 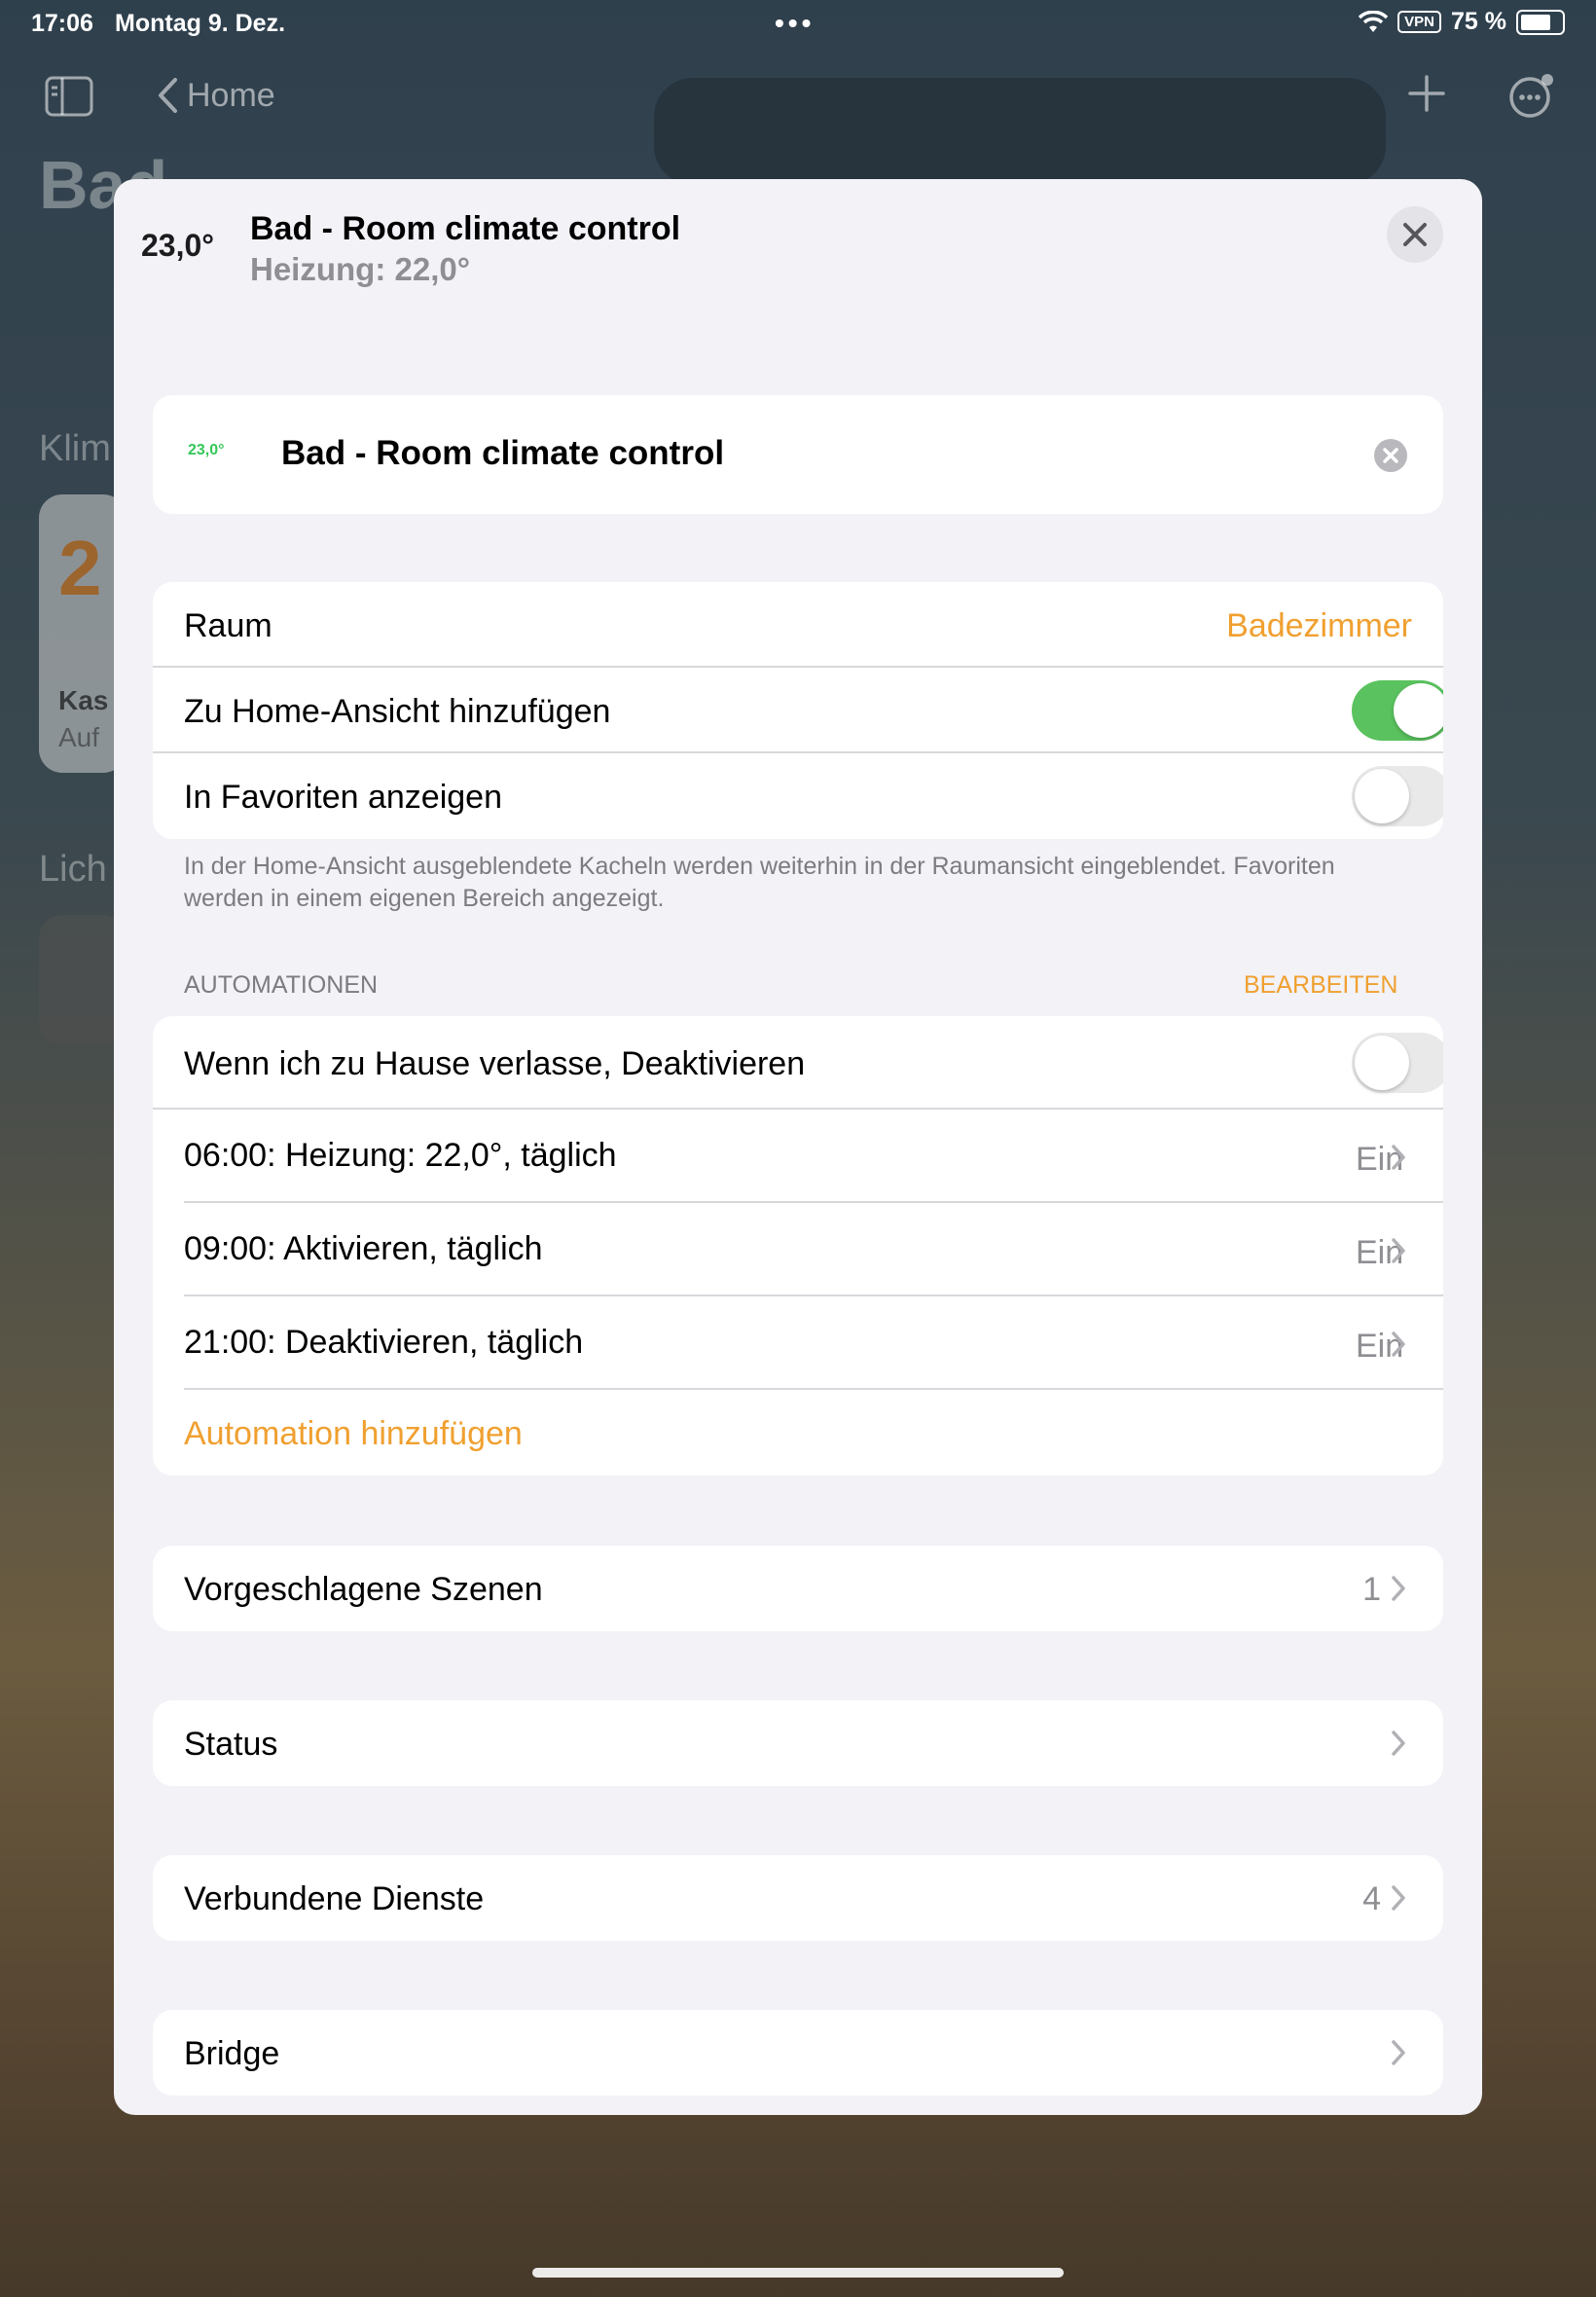 What do you see at coordinates (465, 228) in the screenshot?
I see `header-title: Bad - Room climate control` at bounding box center [465, 228].